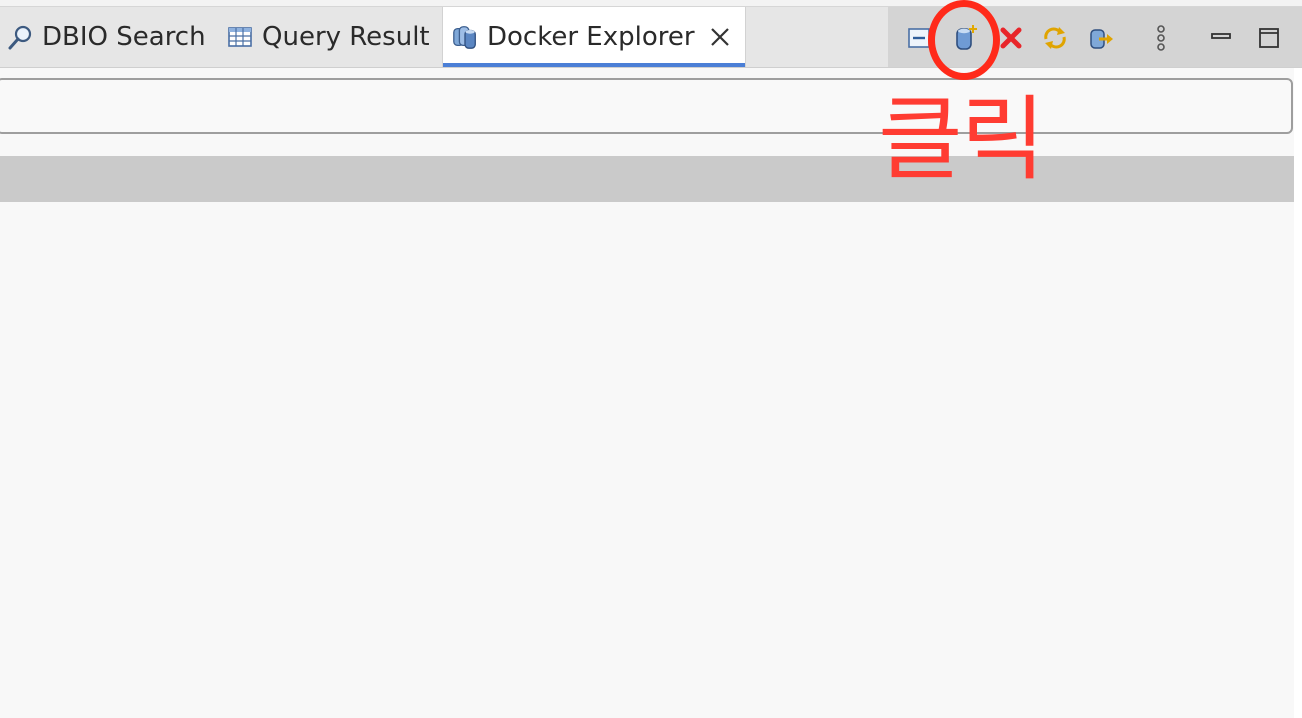  What do you see at coordinates (1298, 393) in the screenshot?
I see `right-edge` at bounding box center [1298, 393].